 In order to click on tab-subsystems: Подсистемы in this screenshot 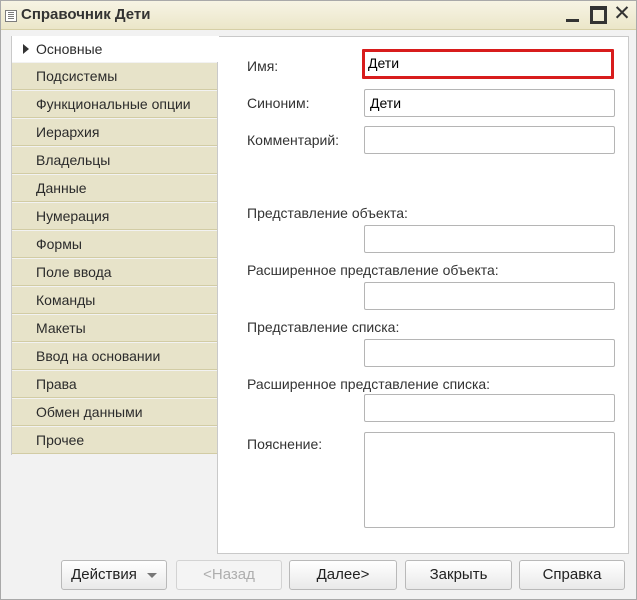, I will do `click(115, 76)`.